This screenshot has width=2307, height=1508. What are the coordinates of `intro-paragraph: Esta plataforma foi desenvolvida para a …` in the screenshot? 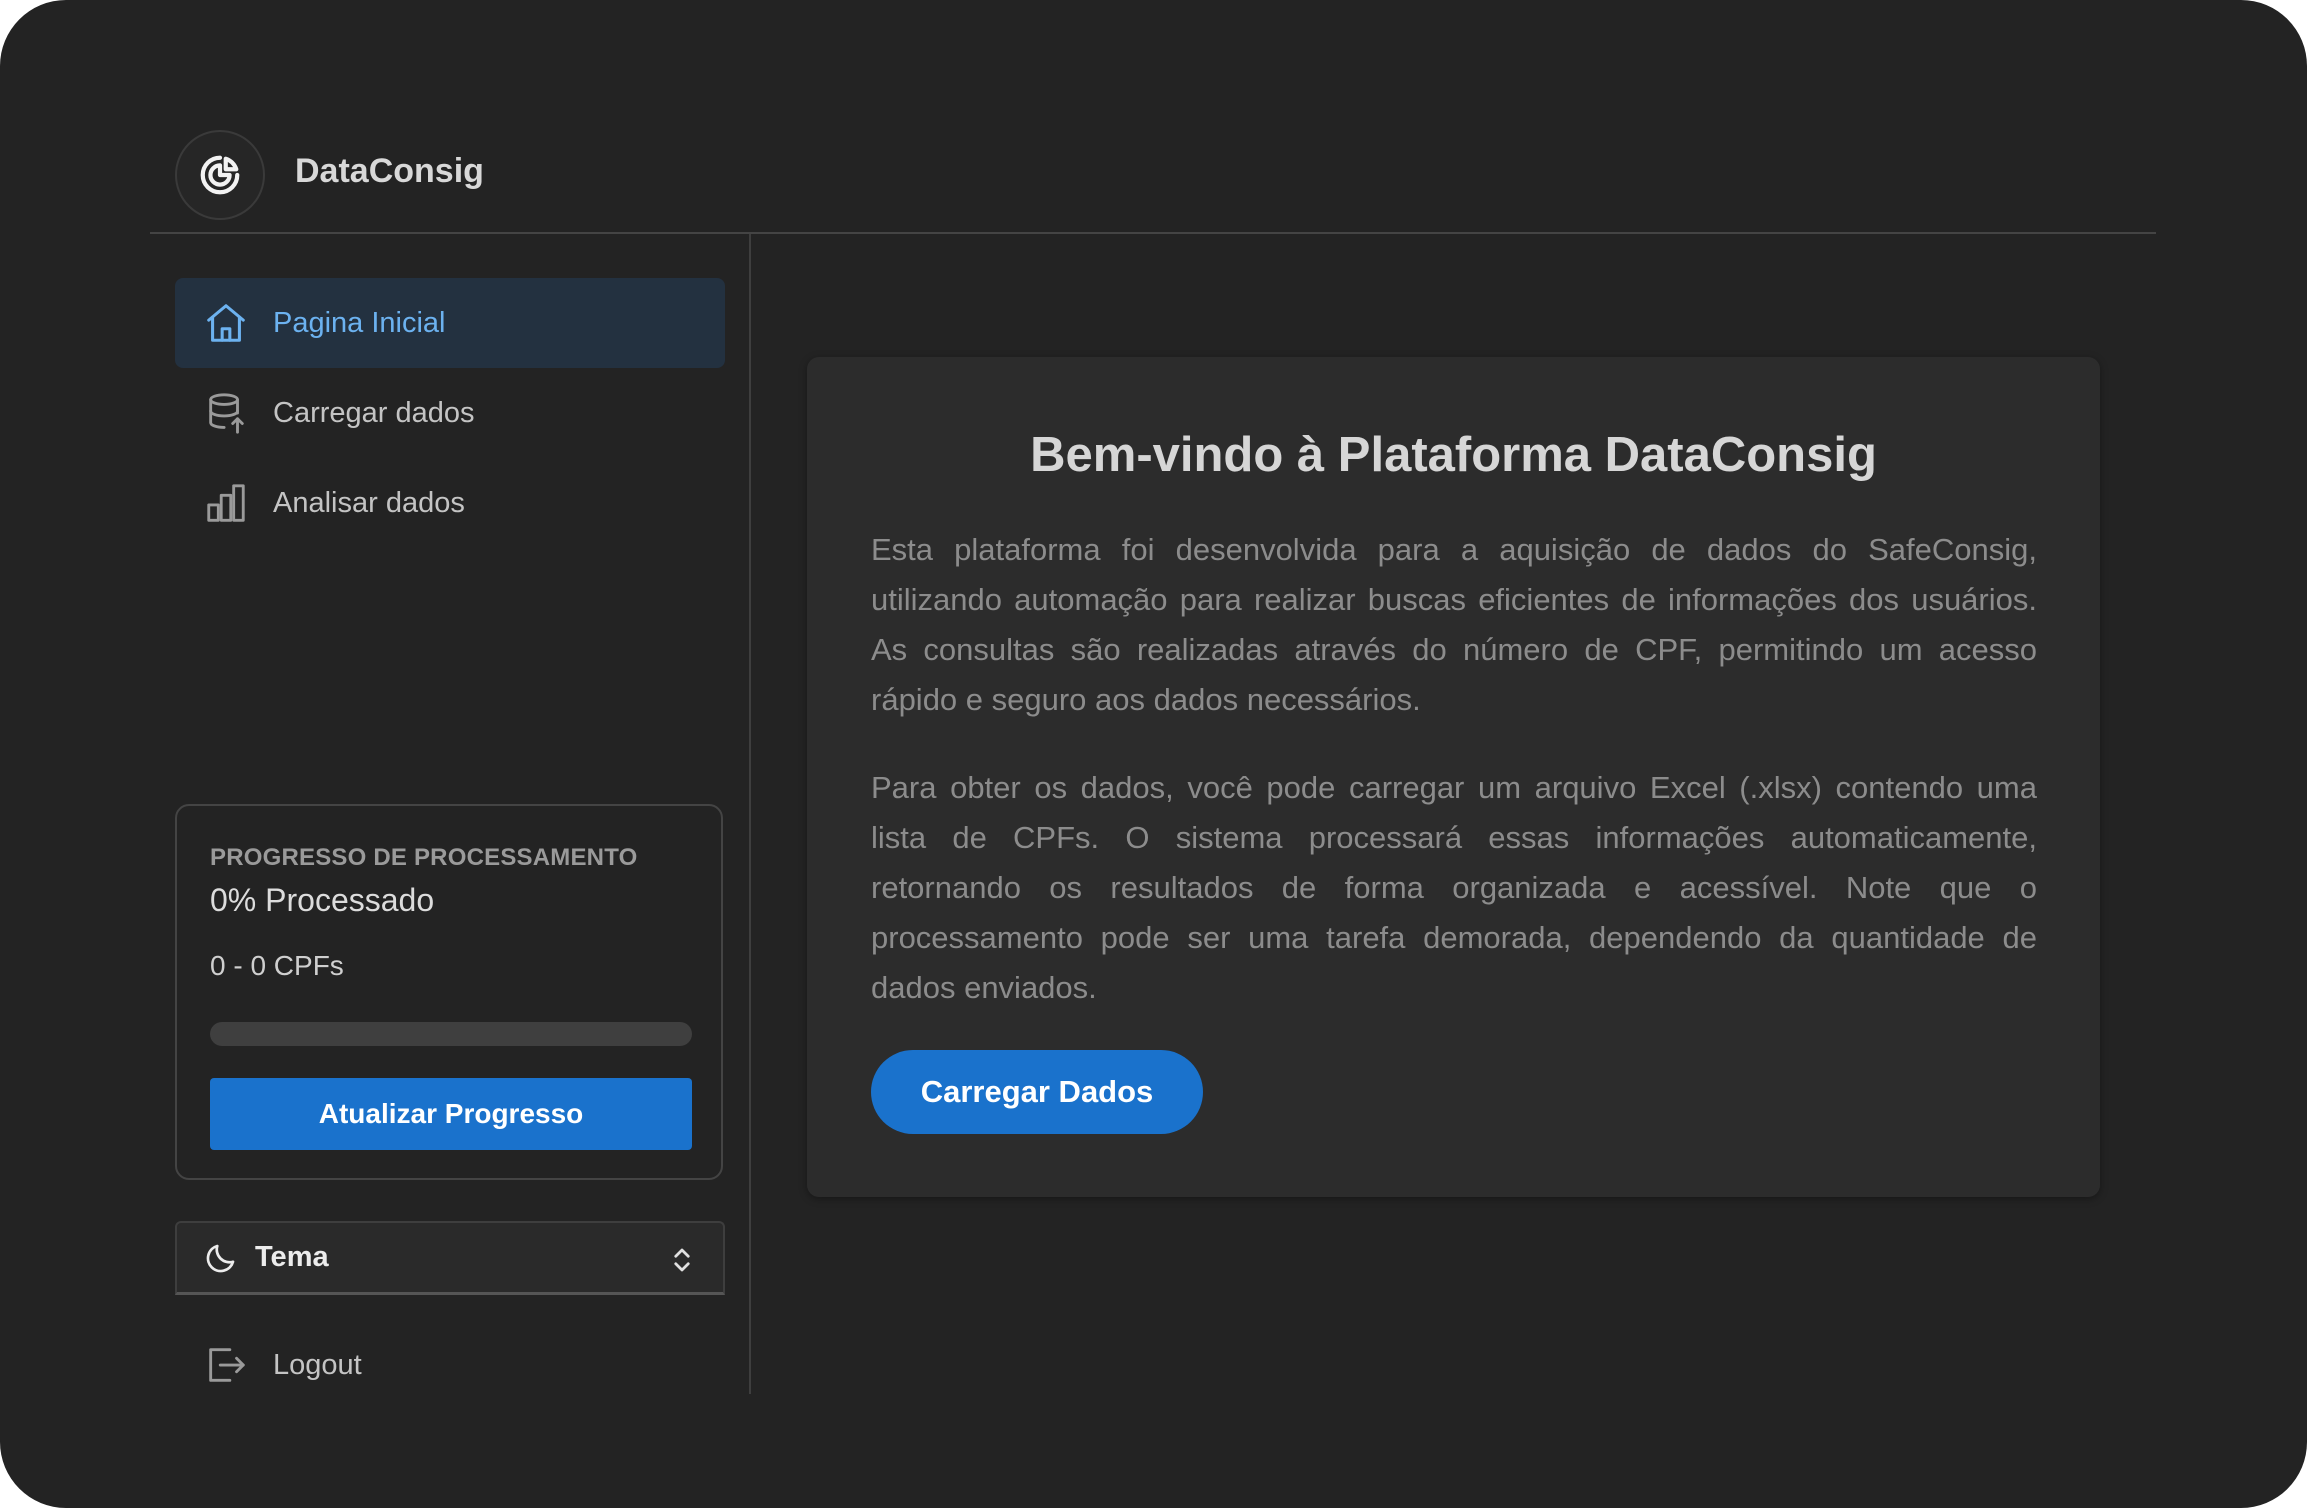 It's located at (1454, 624).